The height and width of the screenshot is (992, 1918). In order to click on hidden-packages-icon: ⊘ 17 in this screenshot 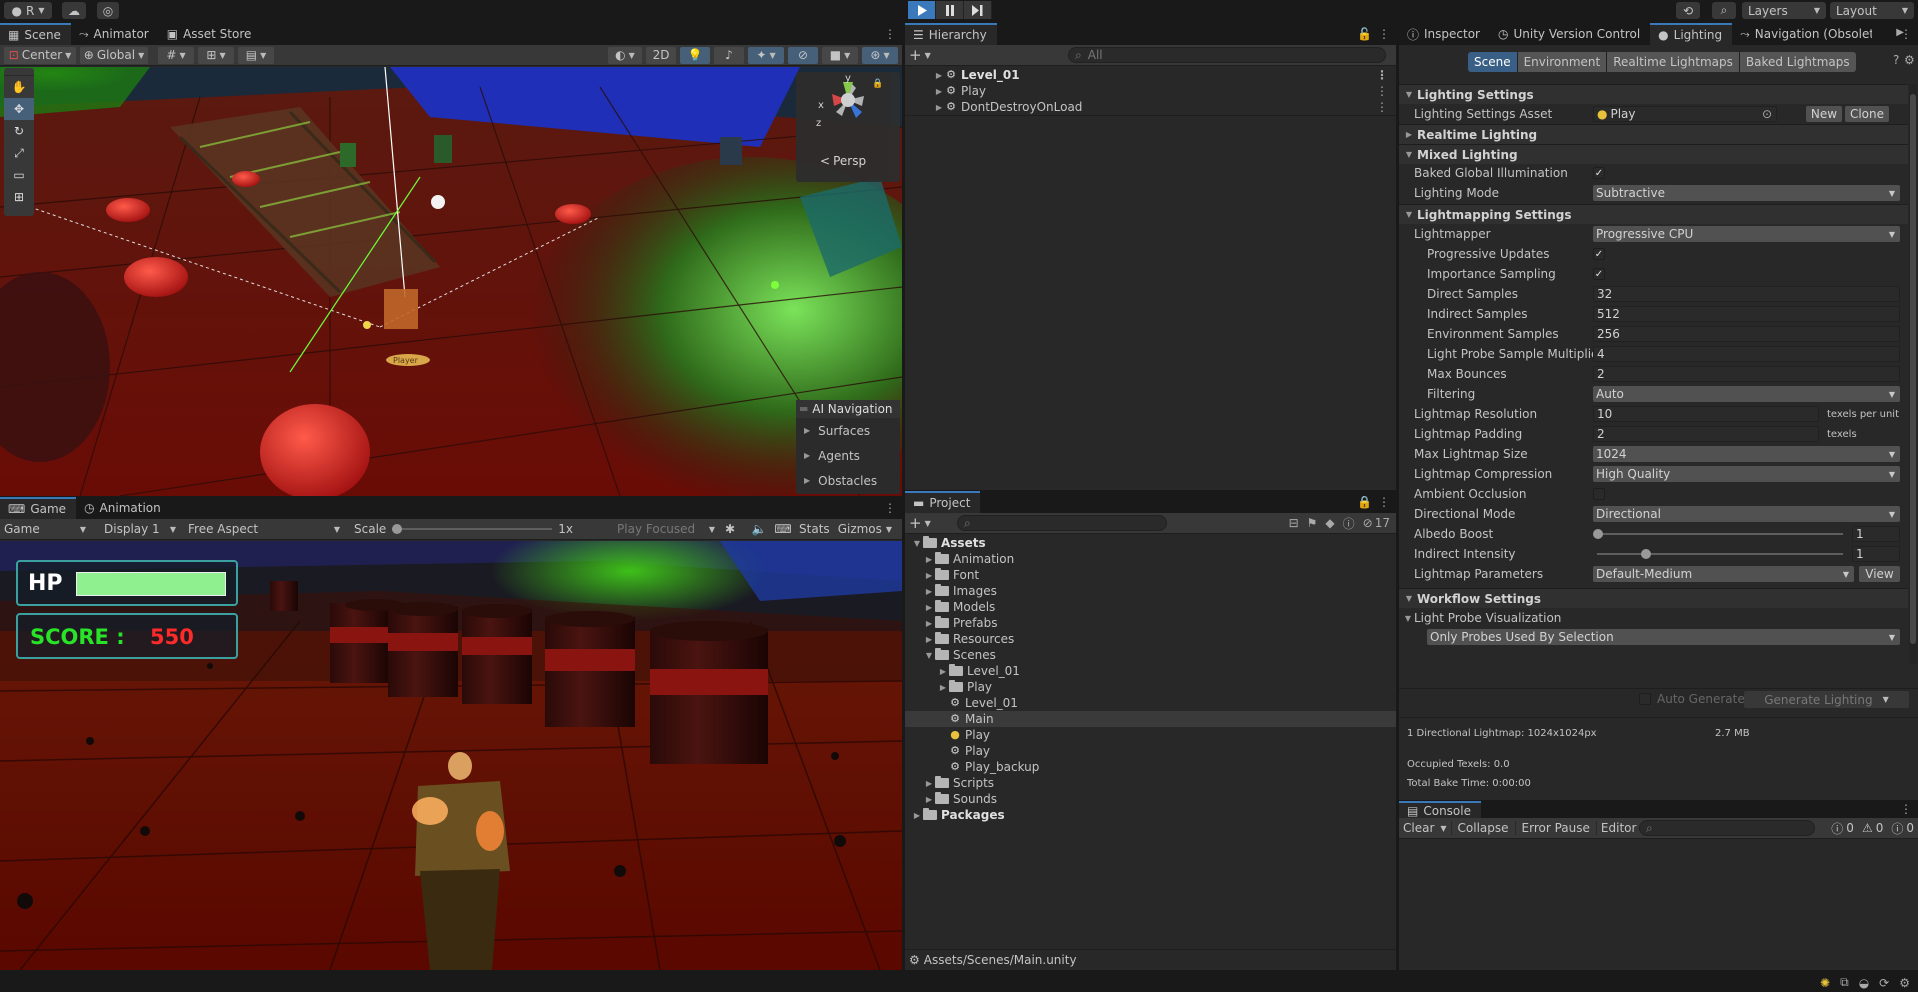, I will do `click(1376, 523)`.